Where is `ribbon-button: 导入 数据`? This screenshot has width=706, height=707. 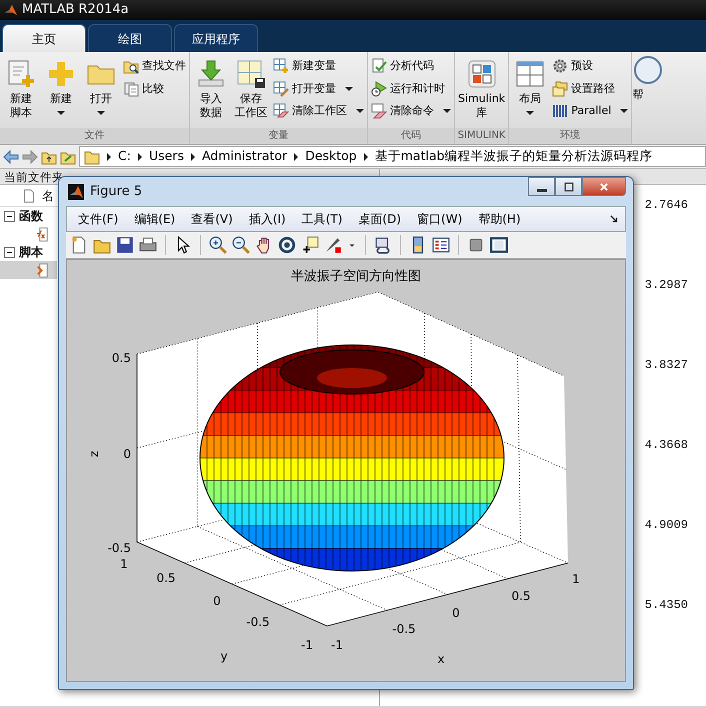
ribbon-button: 导入 数据 is located at coordinates (211, 92).